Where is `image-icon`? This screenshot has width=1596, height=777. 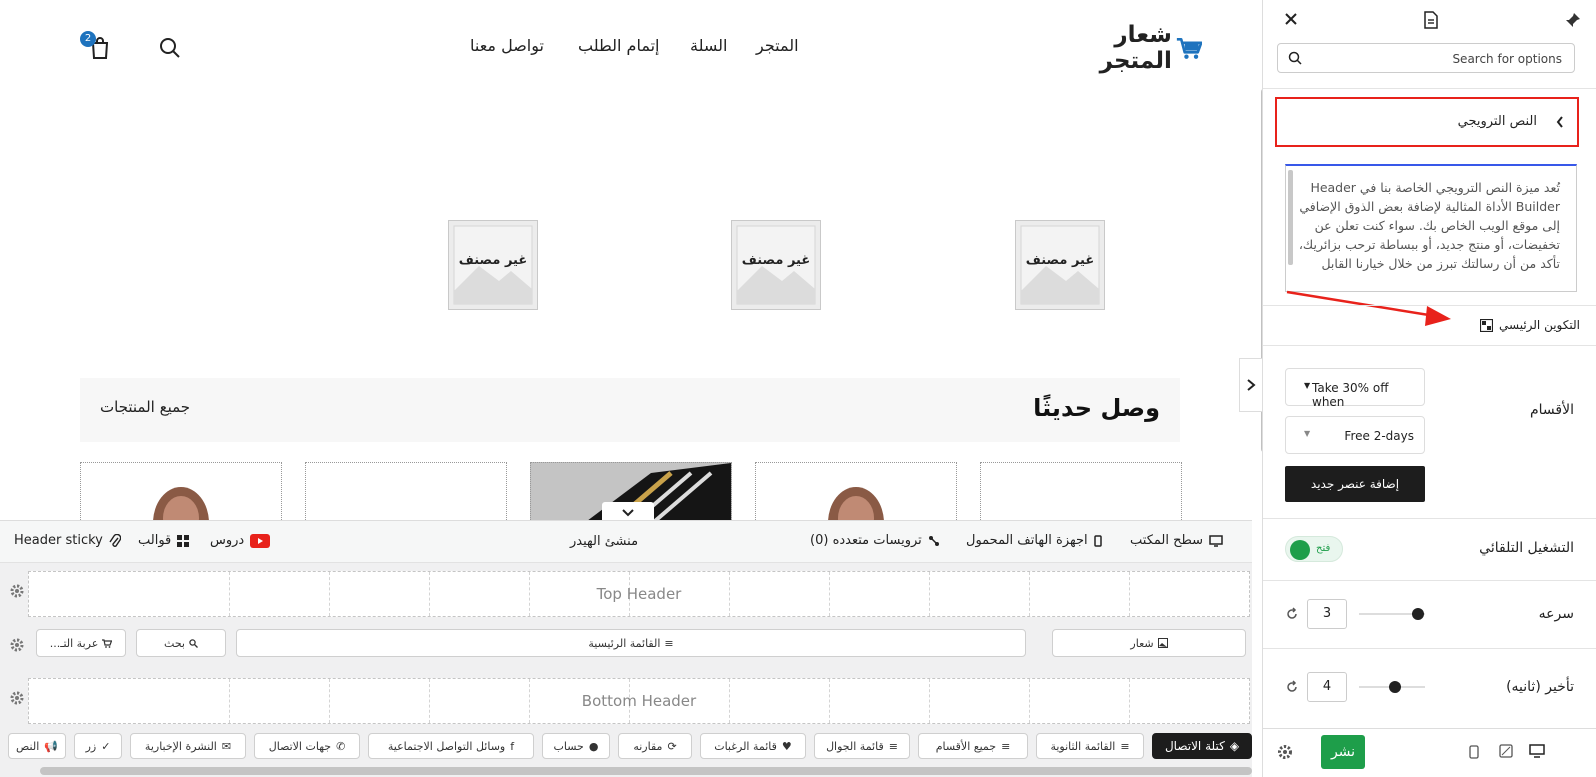 image-icon is located at coordinates (1162, 643).